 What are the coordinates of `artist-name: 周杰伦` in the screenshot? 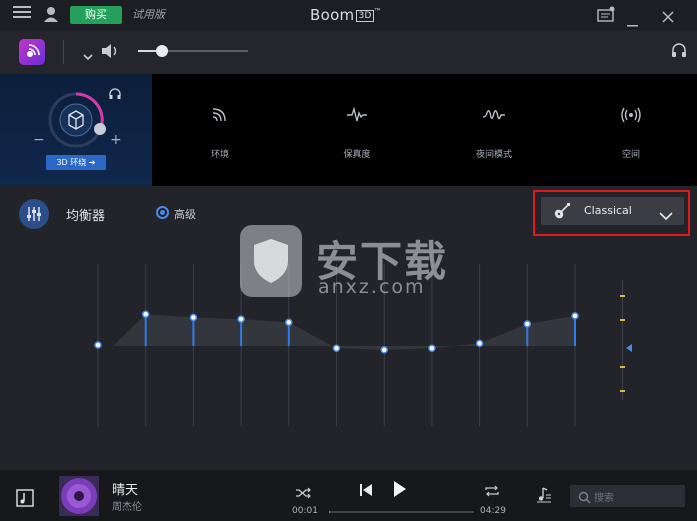 It's located at (127, 507).